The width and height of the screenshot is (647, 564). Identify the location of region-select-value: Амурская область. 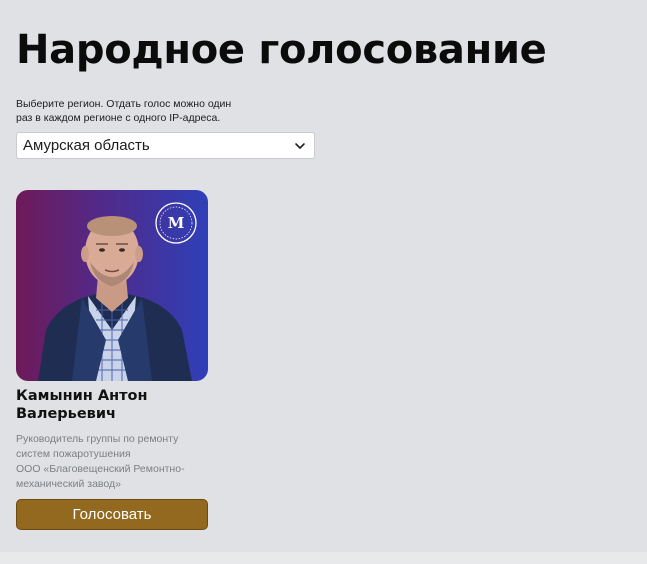
(158, 145).